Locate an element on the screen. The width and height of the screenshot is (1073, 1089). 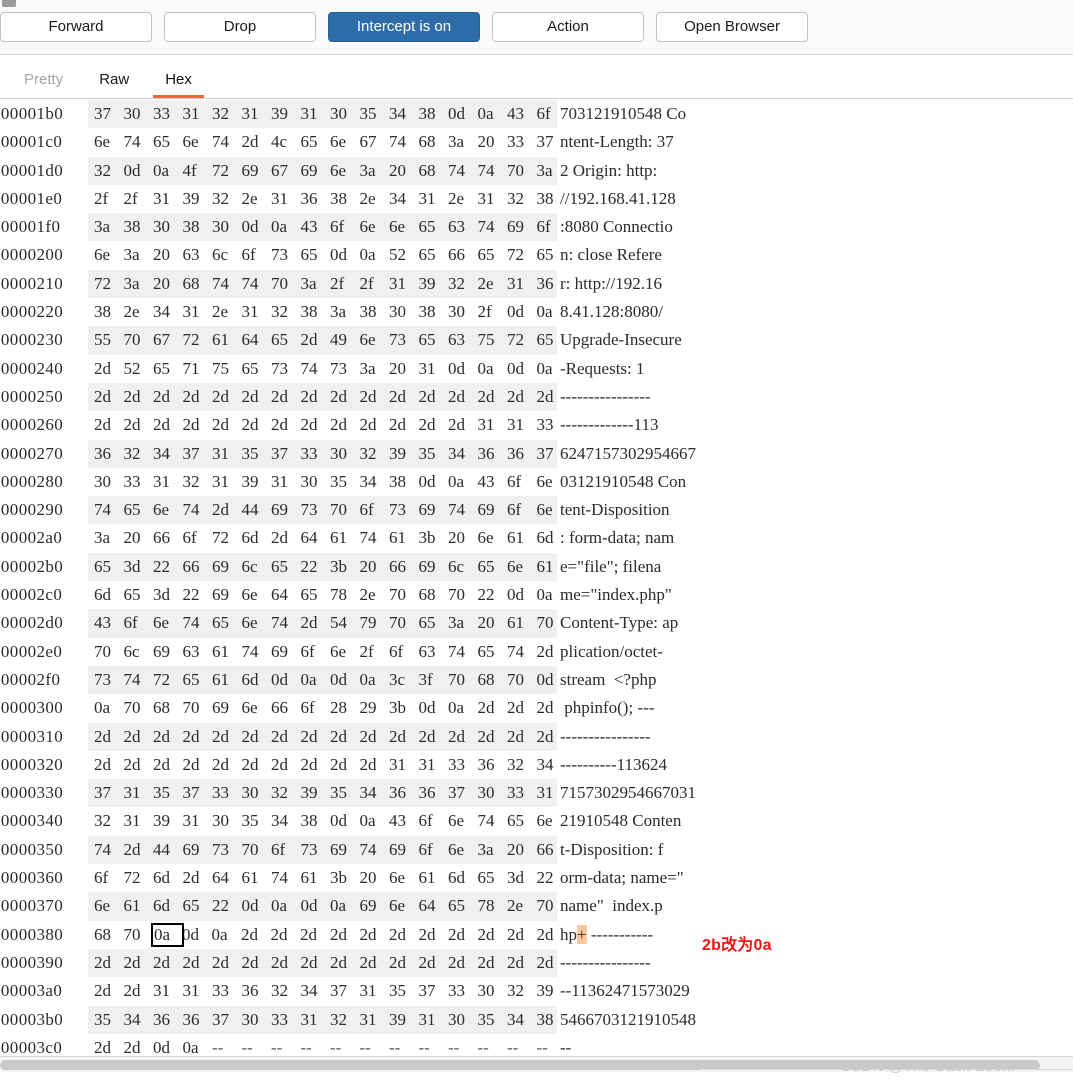
hex-byte: 33 is located at coordinates (316, 454).